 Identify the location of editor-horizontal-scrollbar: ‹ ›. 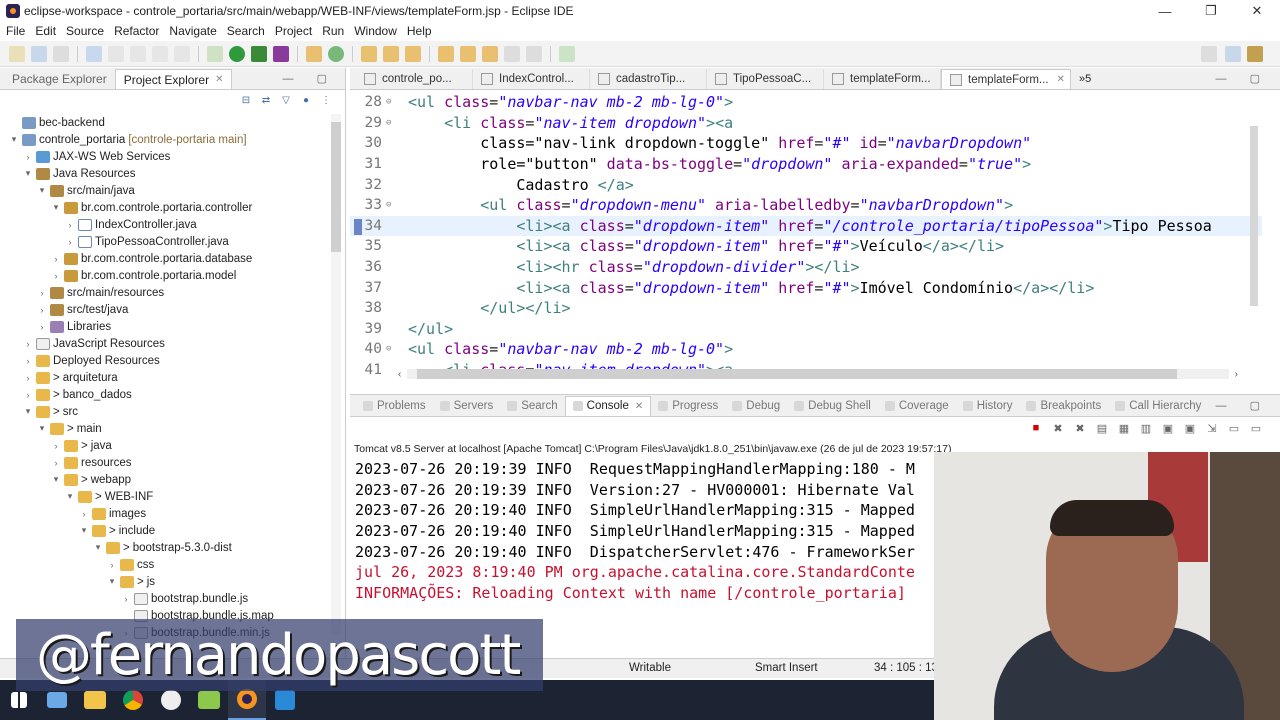
(818, 374).